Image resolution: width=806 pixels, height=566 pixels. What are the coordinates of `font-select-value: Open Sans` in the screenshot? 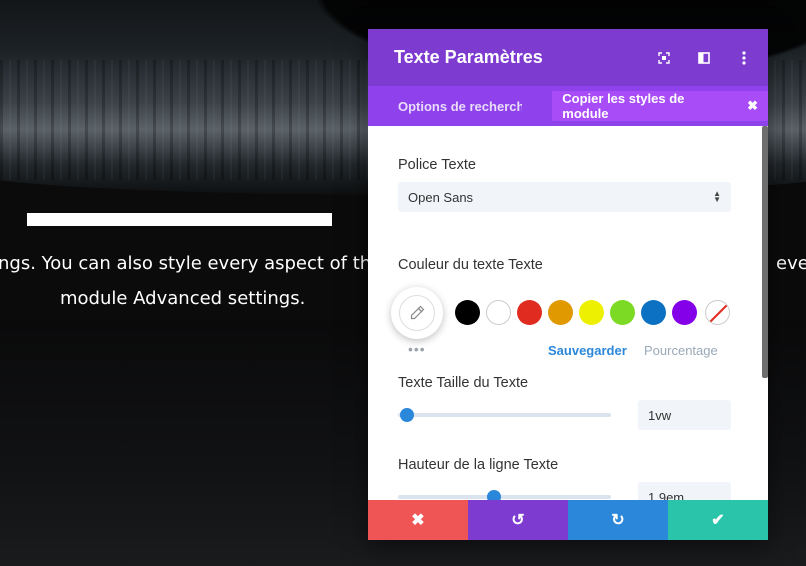 It's located at (441, 197).